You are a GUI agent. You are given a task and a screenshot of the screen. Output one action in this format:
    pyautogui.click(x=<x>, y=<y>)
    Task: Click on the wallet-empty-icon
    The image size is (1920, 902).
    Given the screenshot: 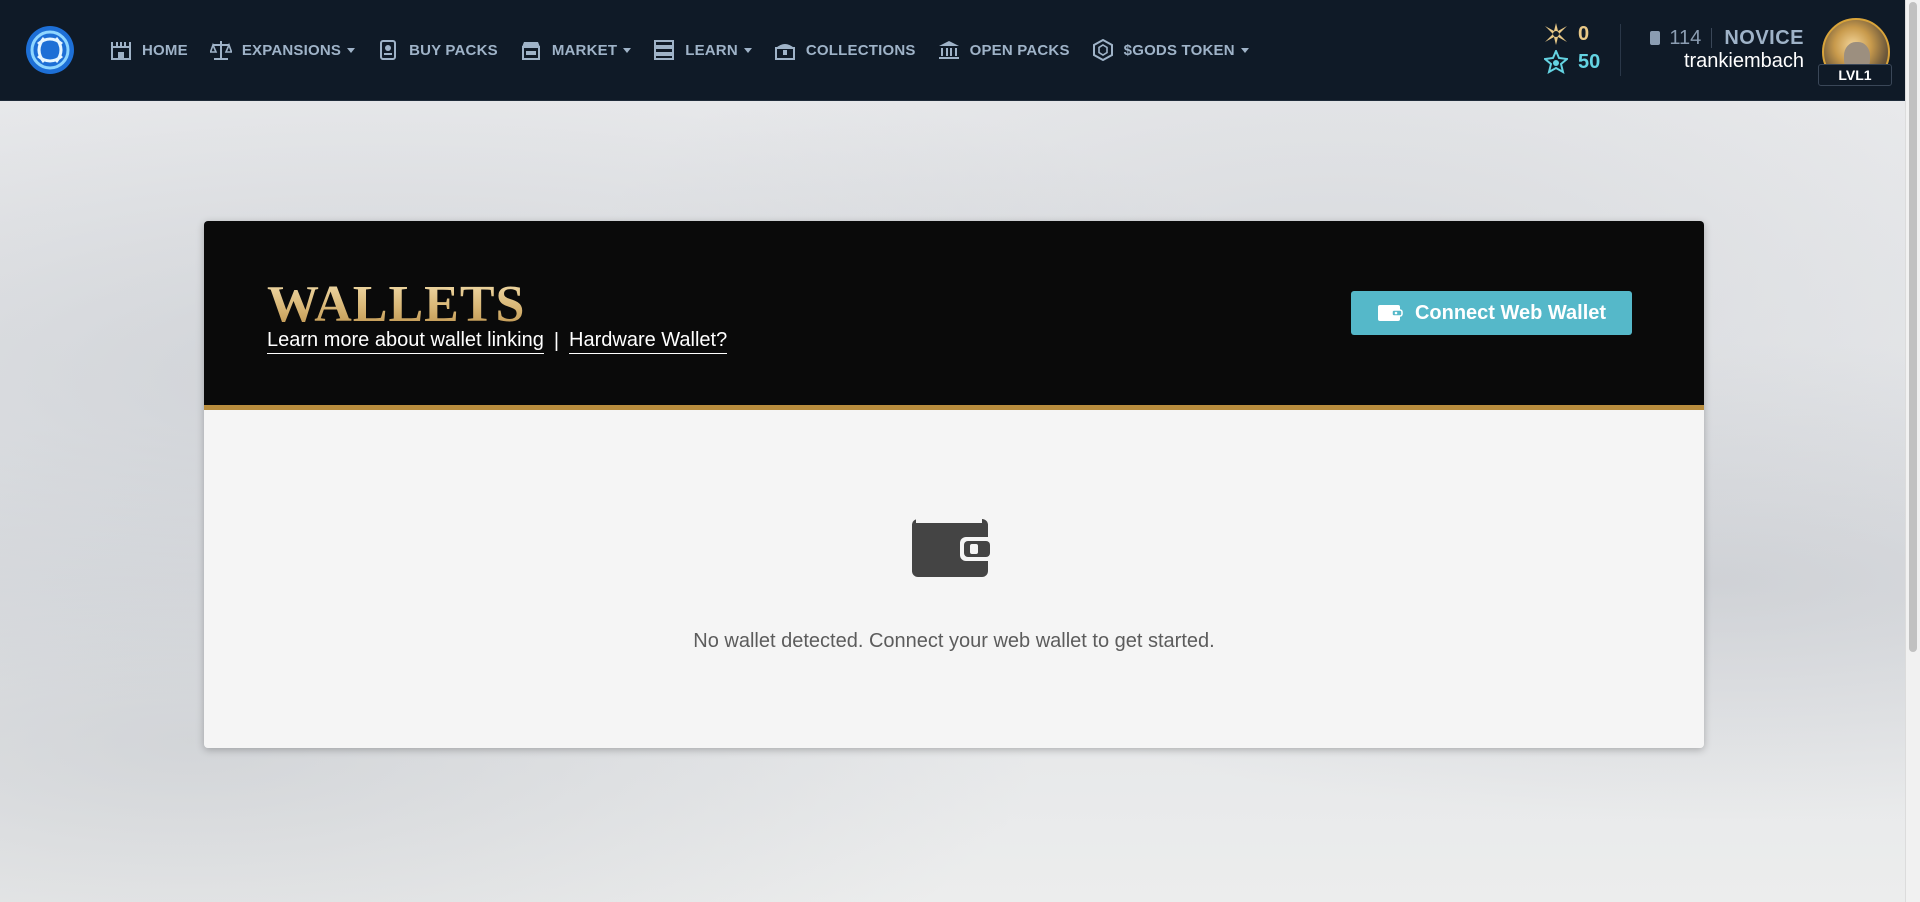 What is the action you would take?
    pyautogui.click(x=953, y=548)
    